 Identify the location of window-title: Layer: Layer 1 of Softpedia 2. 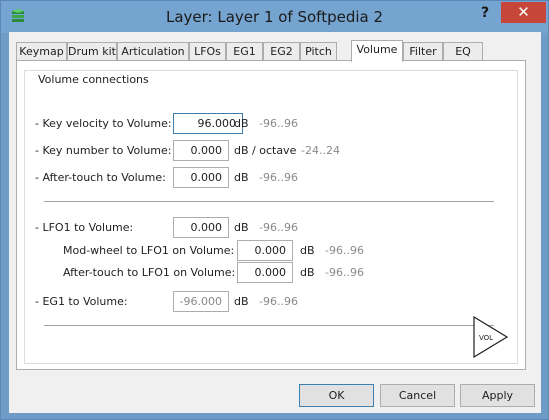
(274, 17).